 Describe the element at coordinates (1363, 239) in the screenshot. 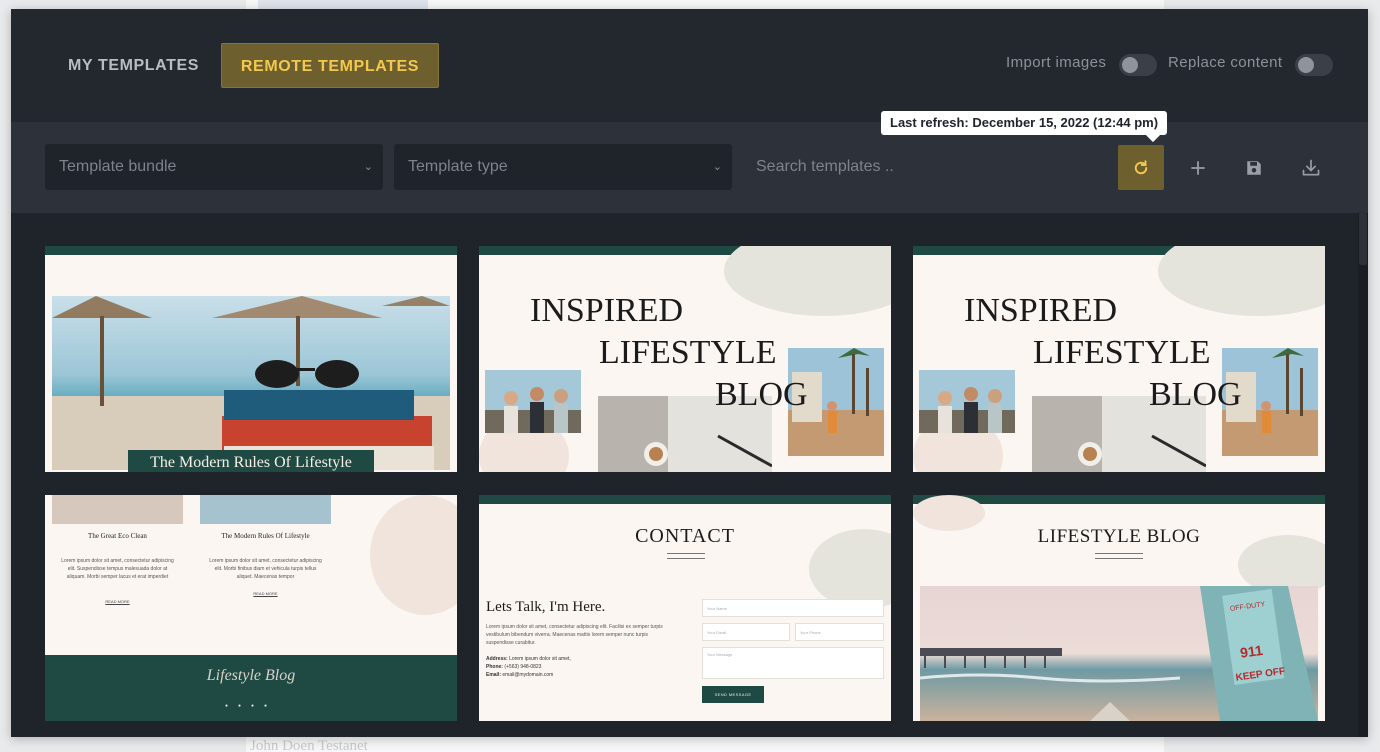

I see `scrollbar-thumb` at that location.